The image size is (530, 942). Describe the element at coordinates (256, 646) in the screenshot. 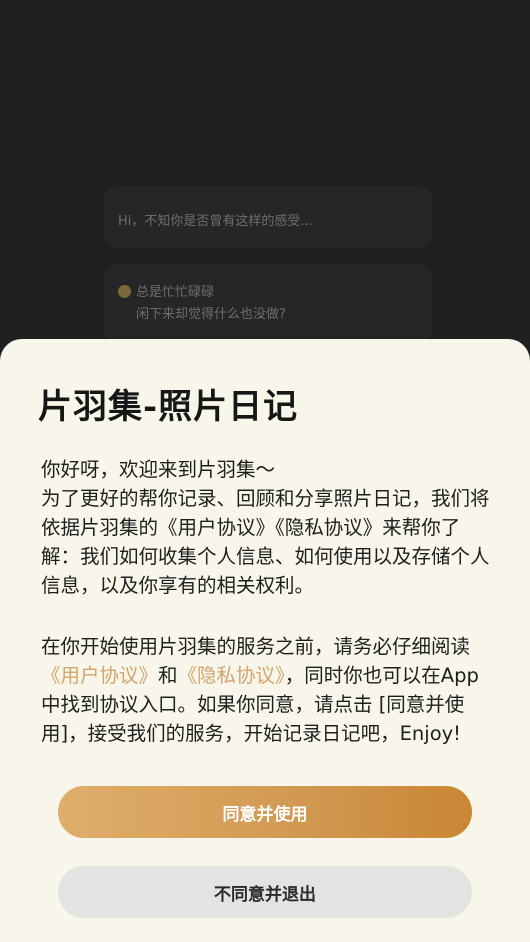

I see `notice-text: 在你开始使用片羽集的服务之前，请务必仔细阅读` at that location.